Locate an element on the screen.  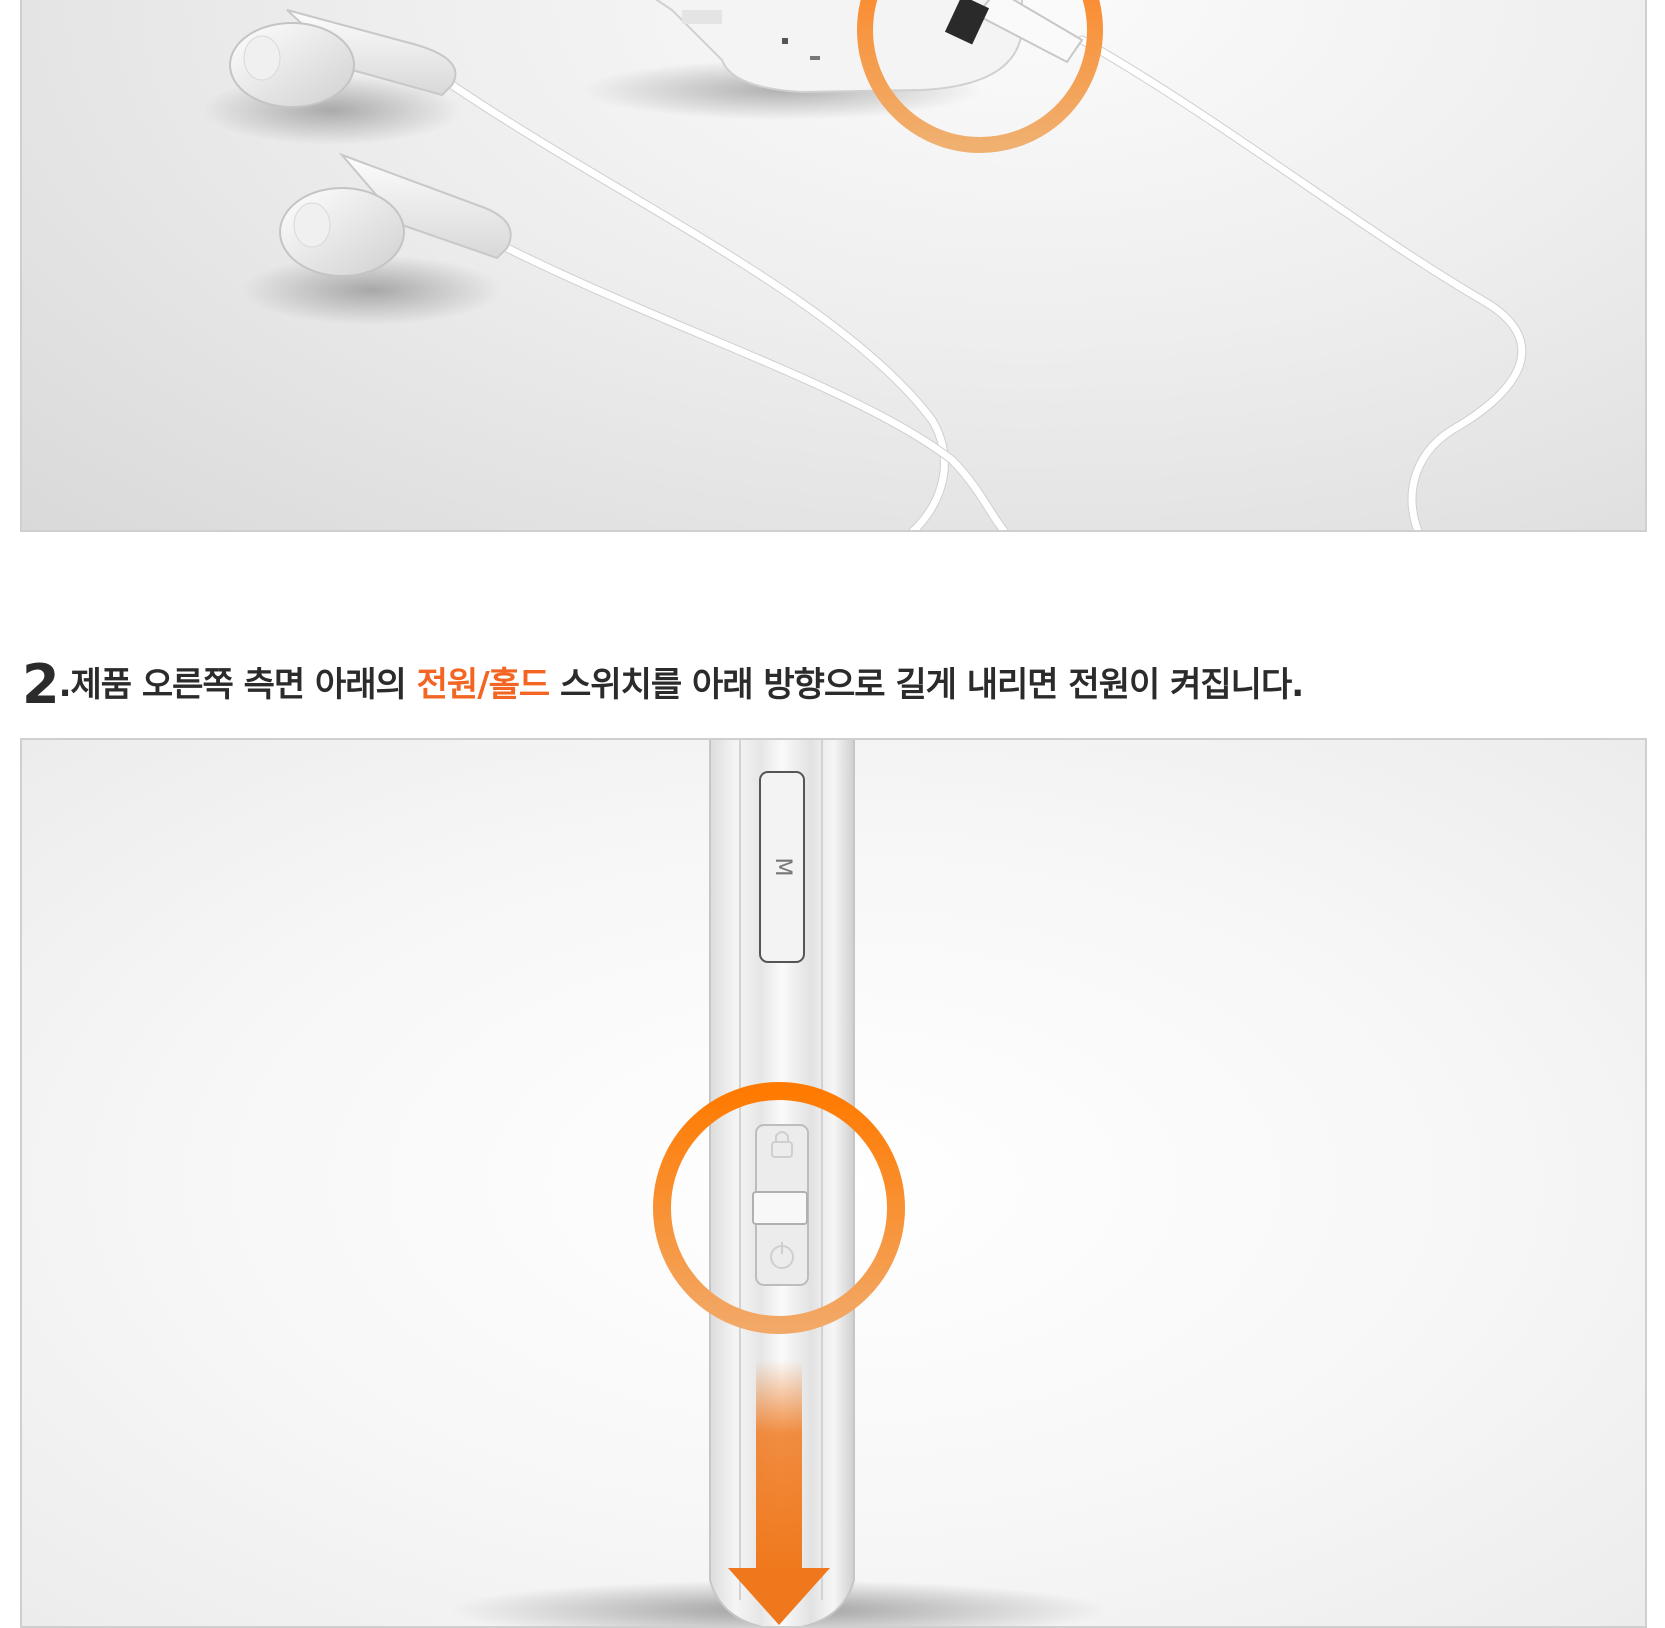
step-text-after: 스위치를 아래 방향으로 길게 내리면 전원이 켜집니다. is located at coordinates (926, 685).